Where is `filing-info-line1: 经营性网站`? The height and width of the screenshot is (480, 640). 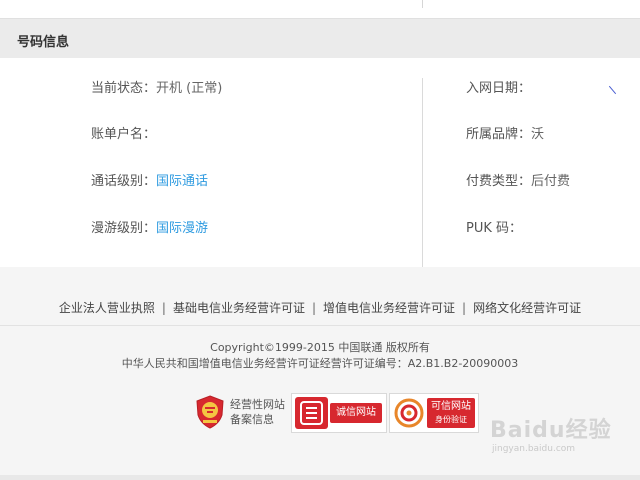
filing-info-line1: 经营性网站 is located at coordinates (257, 404).